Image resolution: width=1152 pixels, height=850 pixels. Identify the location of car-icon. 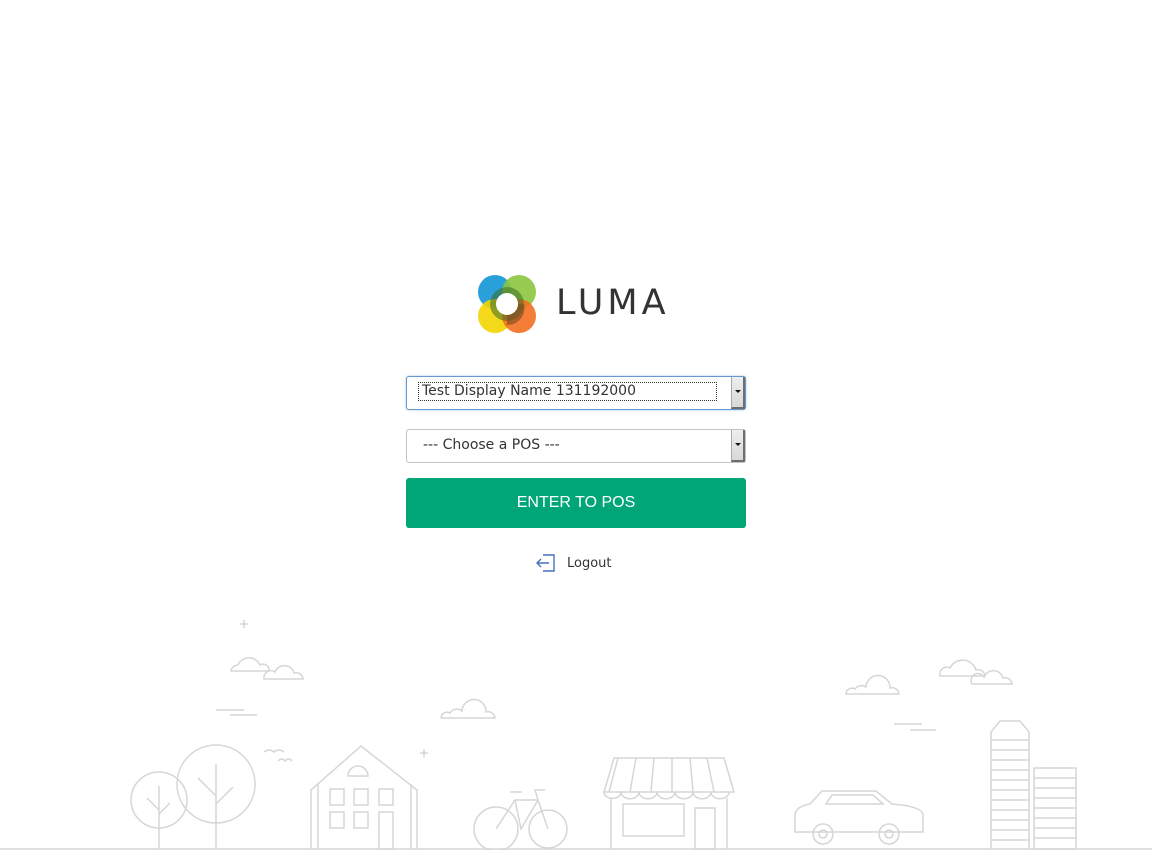
(859, 811).